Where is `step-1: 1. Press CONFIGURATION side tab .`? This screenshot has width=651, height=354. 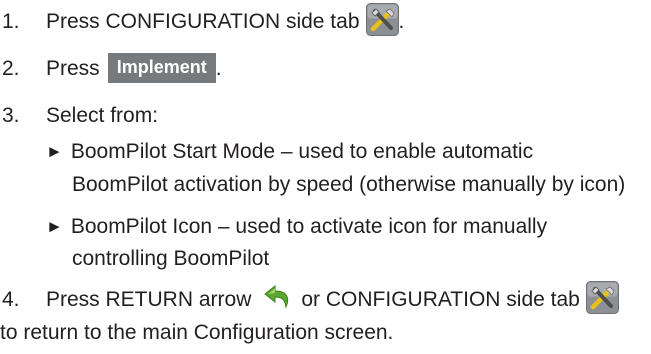 step-1: 1. Press CONFIGURATION side tab . is located at coordinates (202, 21).